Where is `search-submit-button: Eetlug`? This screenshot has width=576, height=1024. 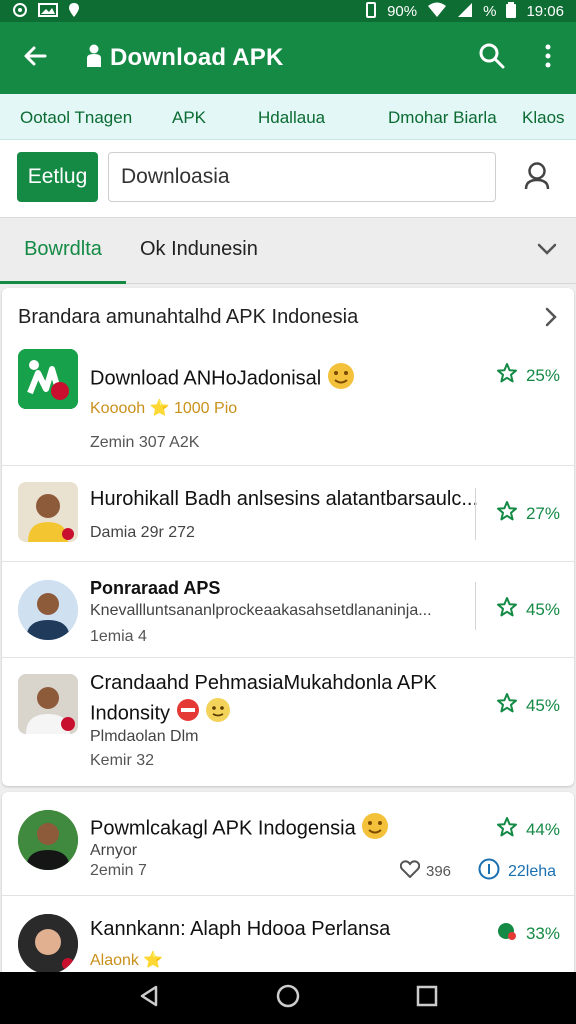
search-submit-button: Eetlug is located at coordinates (57, 177).